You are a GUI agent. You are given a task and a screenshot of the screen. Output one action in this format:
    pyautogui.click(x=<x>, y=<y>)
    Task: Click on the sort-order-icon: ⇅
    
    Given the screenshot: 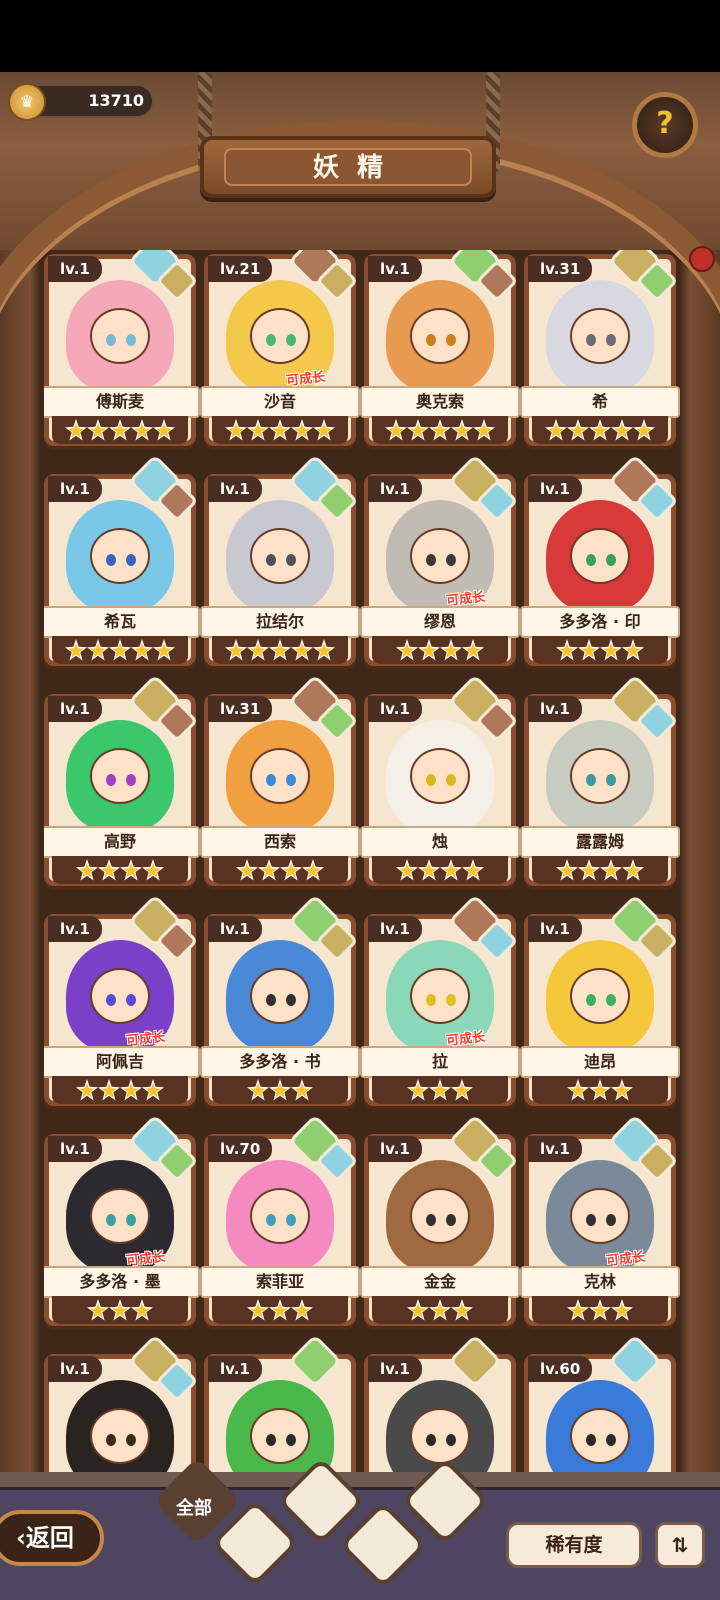 What is the action you would take?
    pyautogui.click(x=680, y=1545)
    